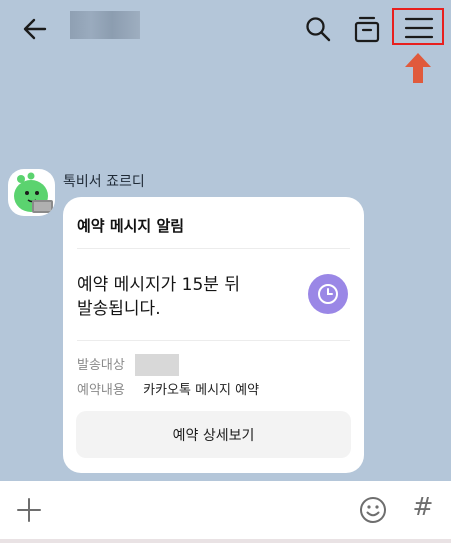 This screenshot has height=543, width=451. Describe the element at coordinates (213, 434) in the screenshot. I see `reservation-detail-button: 예약 상세보기` at that location.